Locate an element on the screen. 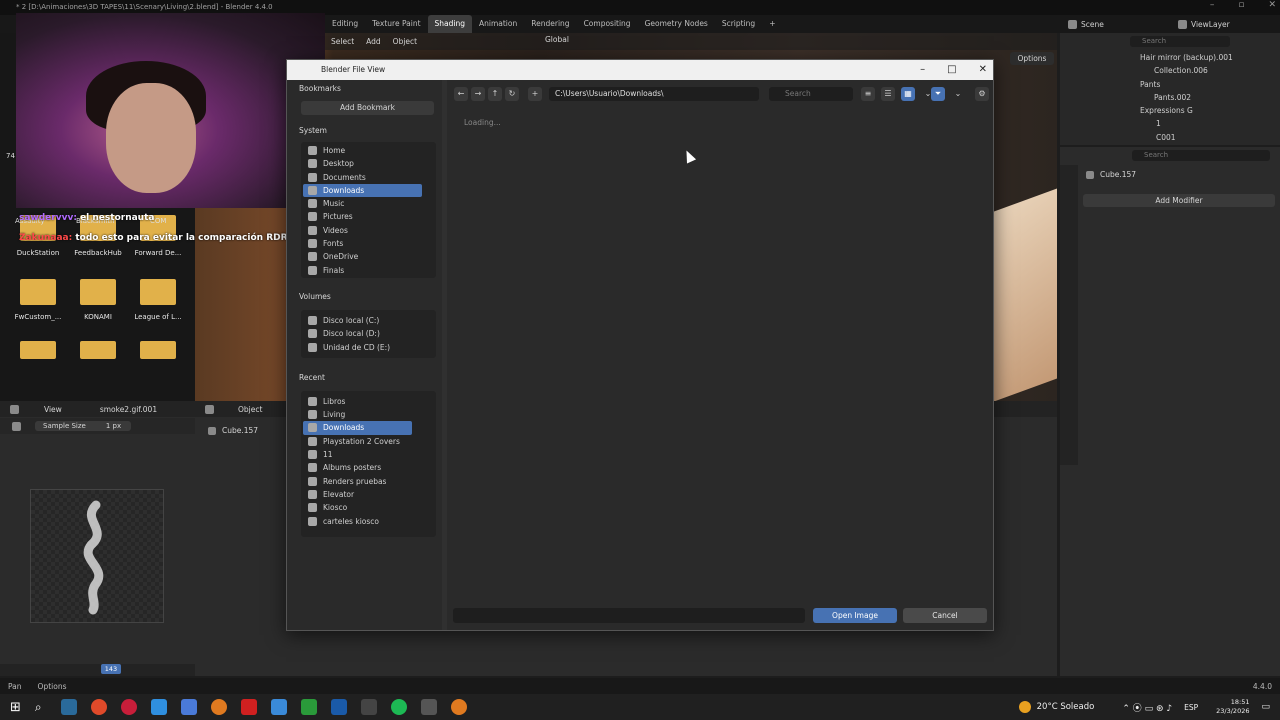 This screenshot has width=1280, height=720. thumbnail-view-icon: ▦ is located at coordinates (908, 94).